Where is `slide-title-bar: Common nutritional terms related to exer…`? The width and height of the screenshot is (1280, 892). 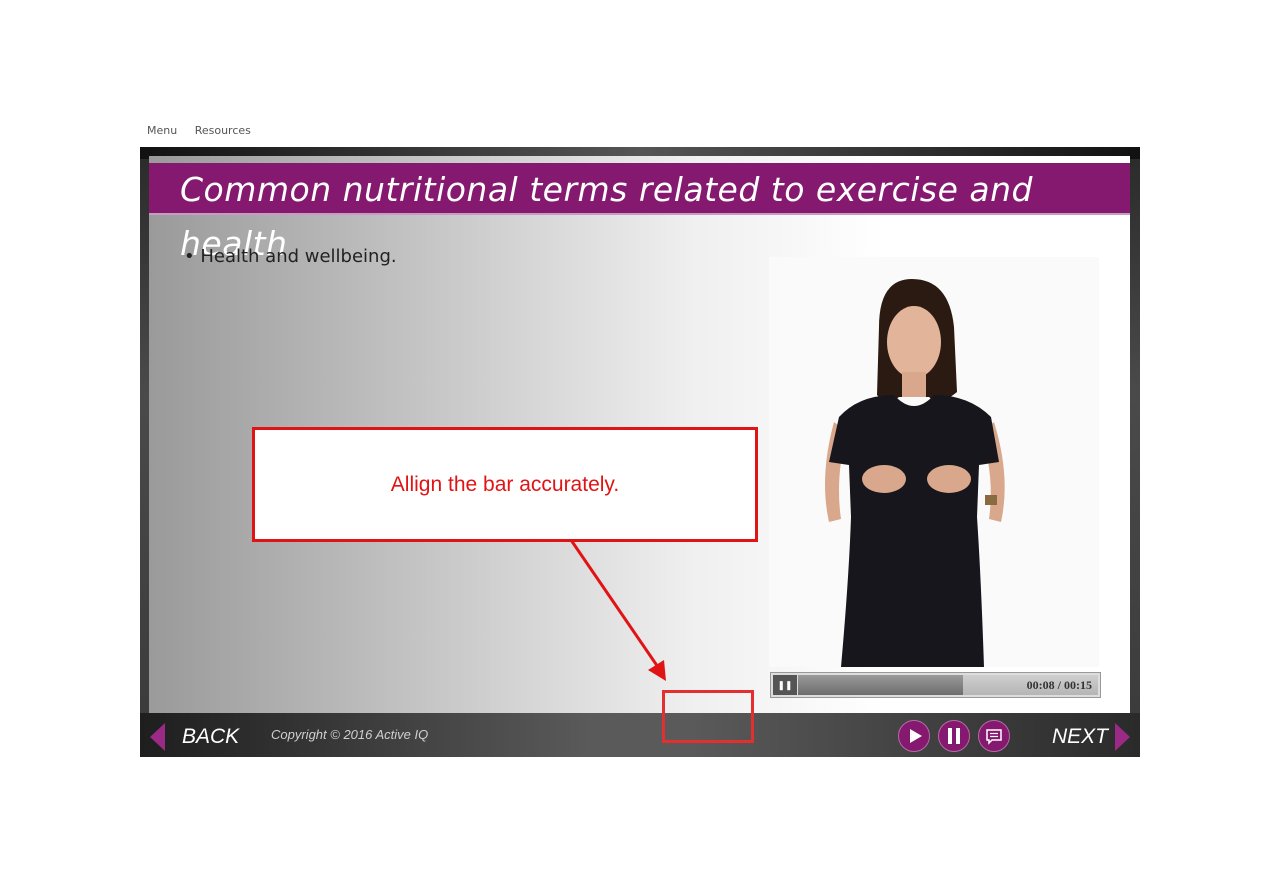
slide-title-bar: Common nutritional terms related to exer… is located at coordinates (639, 213).